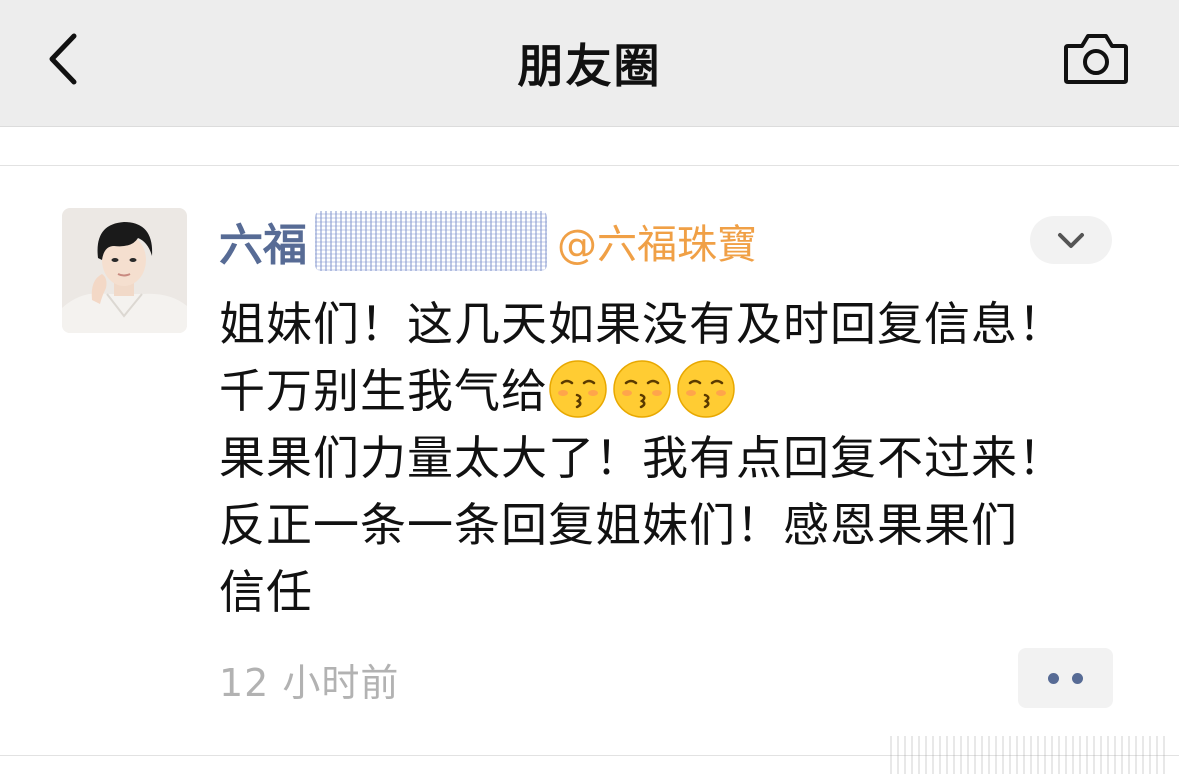 This screenshot has height=784, width=1179. I want to click on post-text-line: 千万别生我气给, so click(383, 391).